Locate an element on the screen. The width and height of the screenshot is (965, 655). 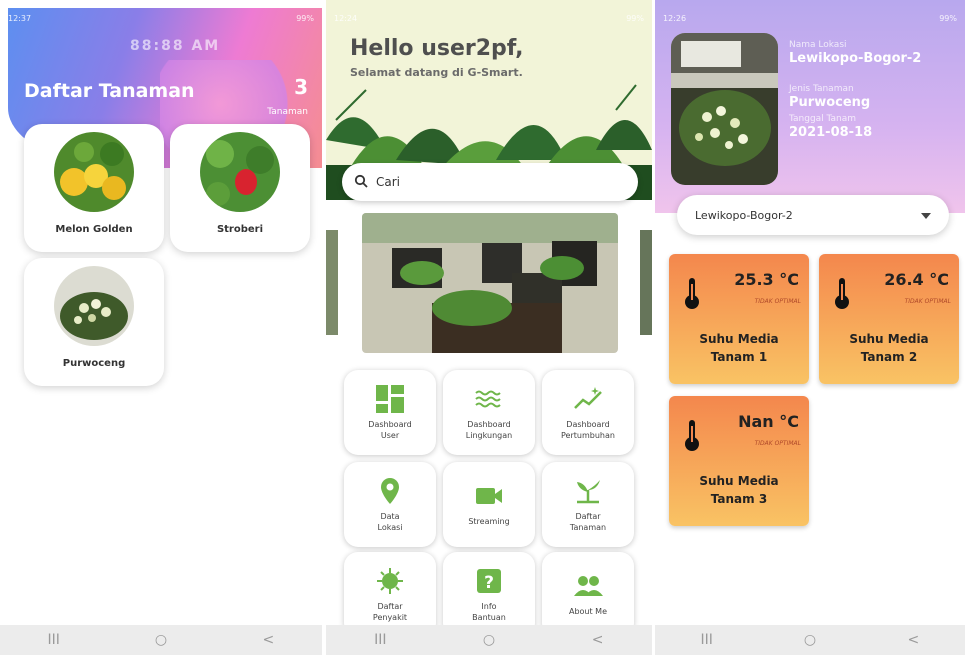
welcome-subtitle: Selamat datang di G-Smart. is located at coordinates (436, 72).